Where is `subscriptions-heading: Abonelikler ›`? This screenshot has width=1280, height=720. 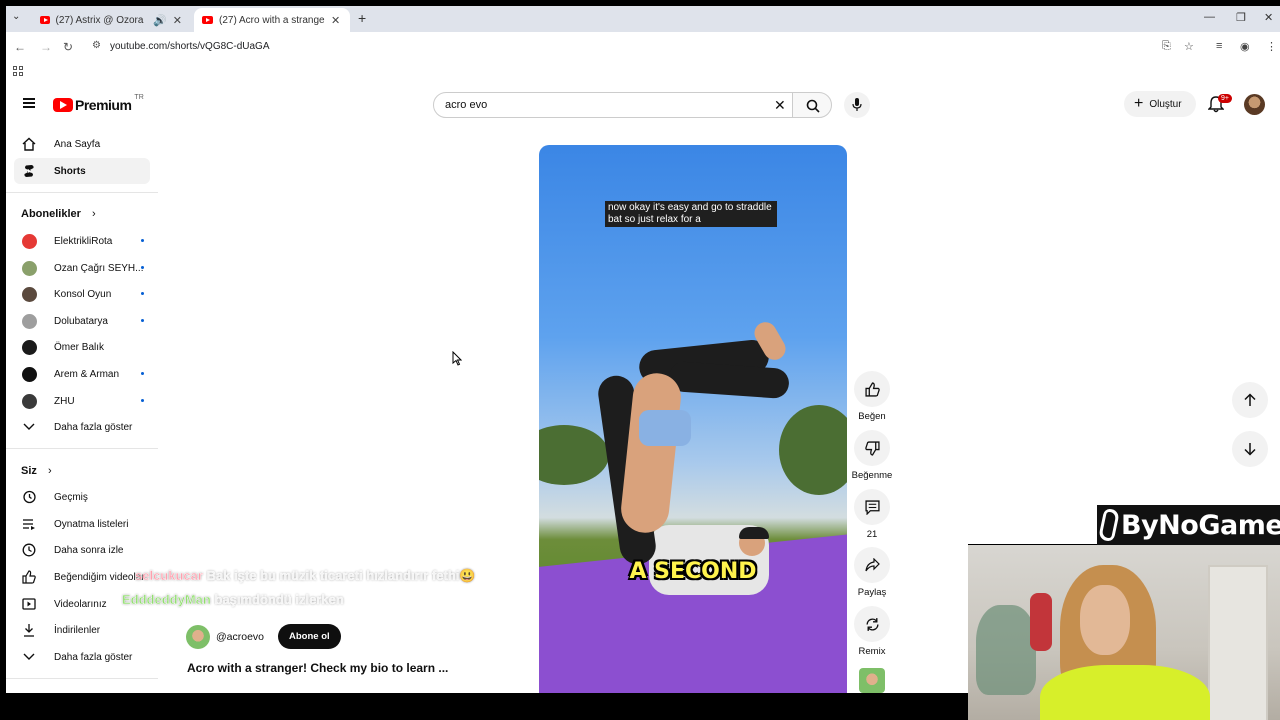 subscriptions-heading: Abonelikler › is located at coordinates (58, 214).